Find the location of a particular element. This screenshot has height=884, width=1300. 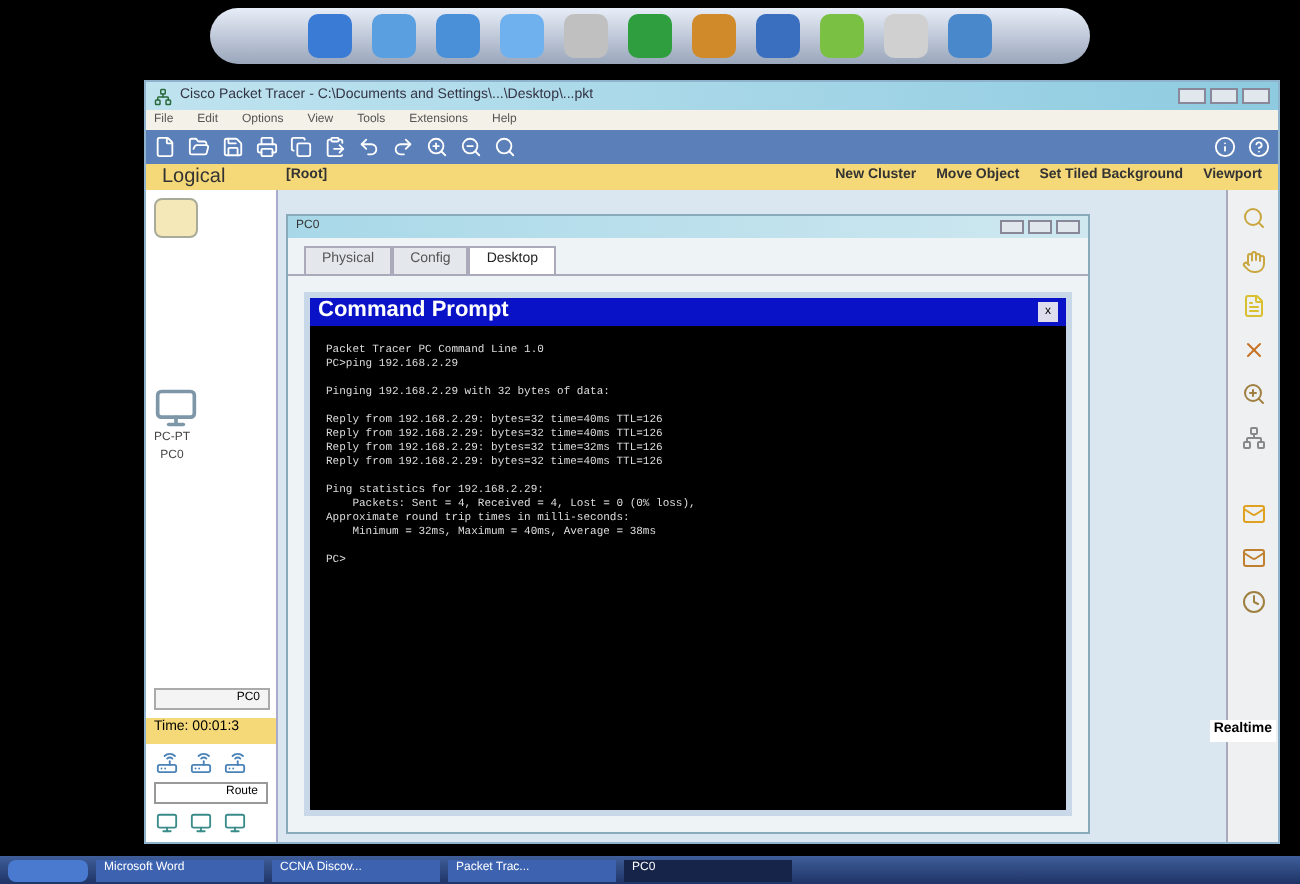

complex-pdu-icon is located at coordinates (1253, 558).